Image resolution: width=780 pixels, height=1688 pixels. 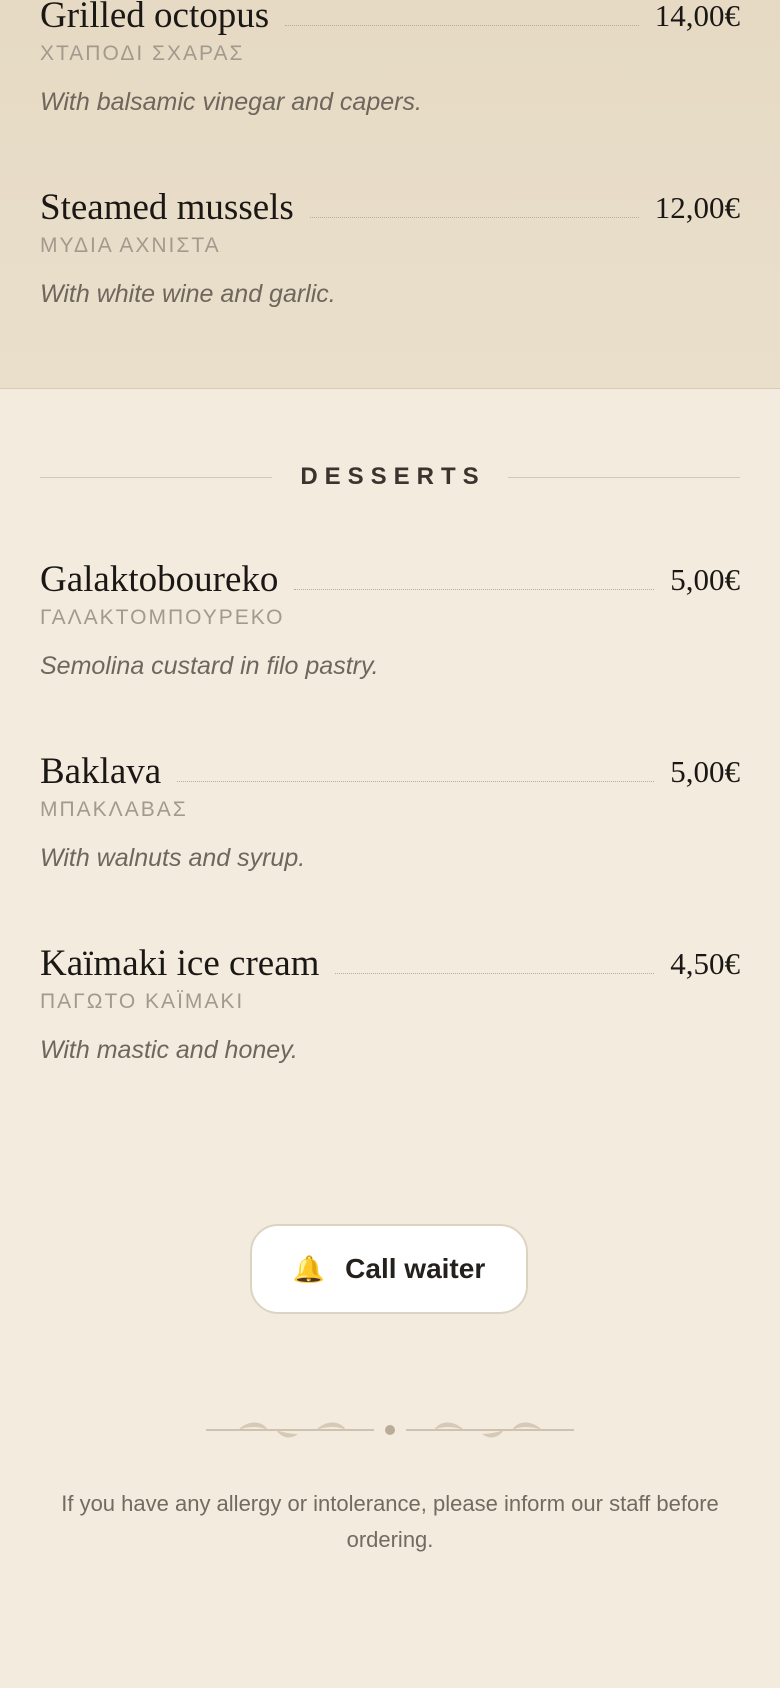 What do you see at coordinates (415, 1268) in the screenshot?
I see `call-waiter-label: Call waiter` at bounding box center [415, 1268].